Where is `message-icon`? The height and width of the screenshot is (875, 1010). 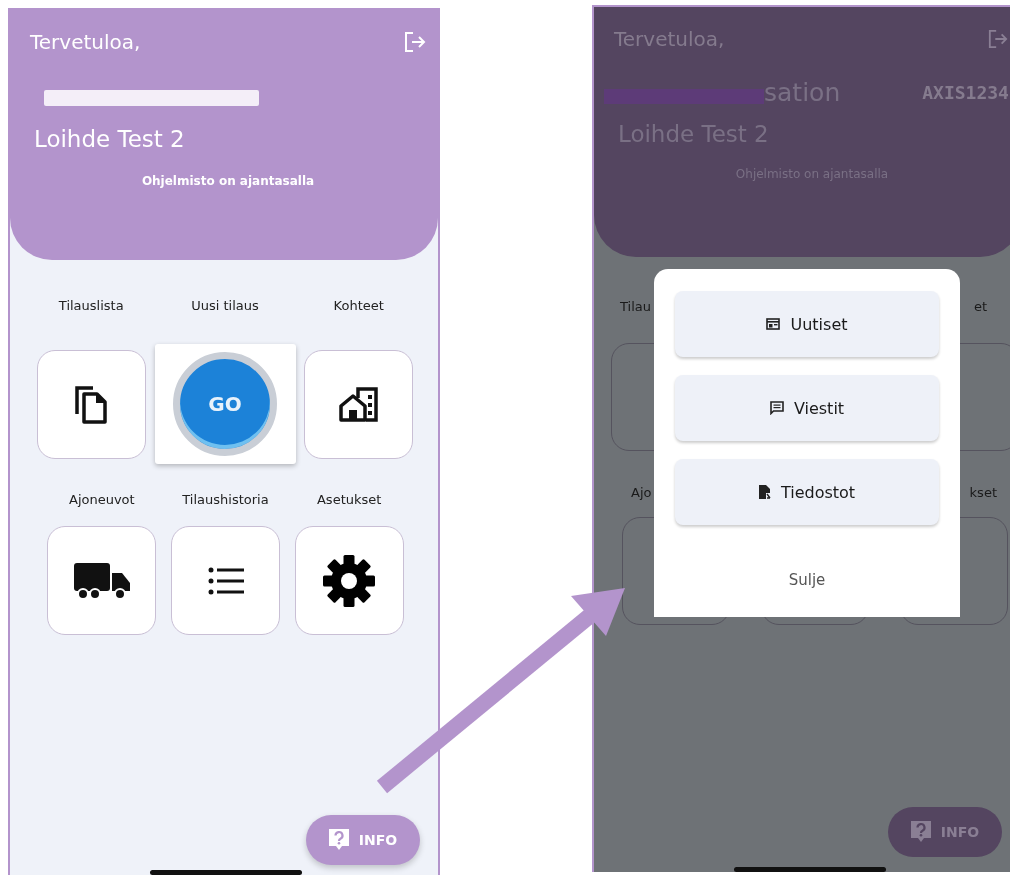 message-icon is located at coordinates (776, 408).